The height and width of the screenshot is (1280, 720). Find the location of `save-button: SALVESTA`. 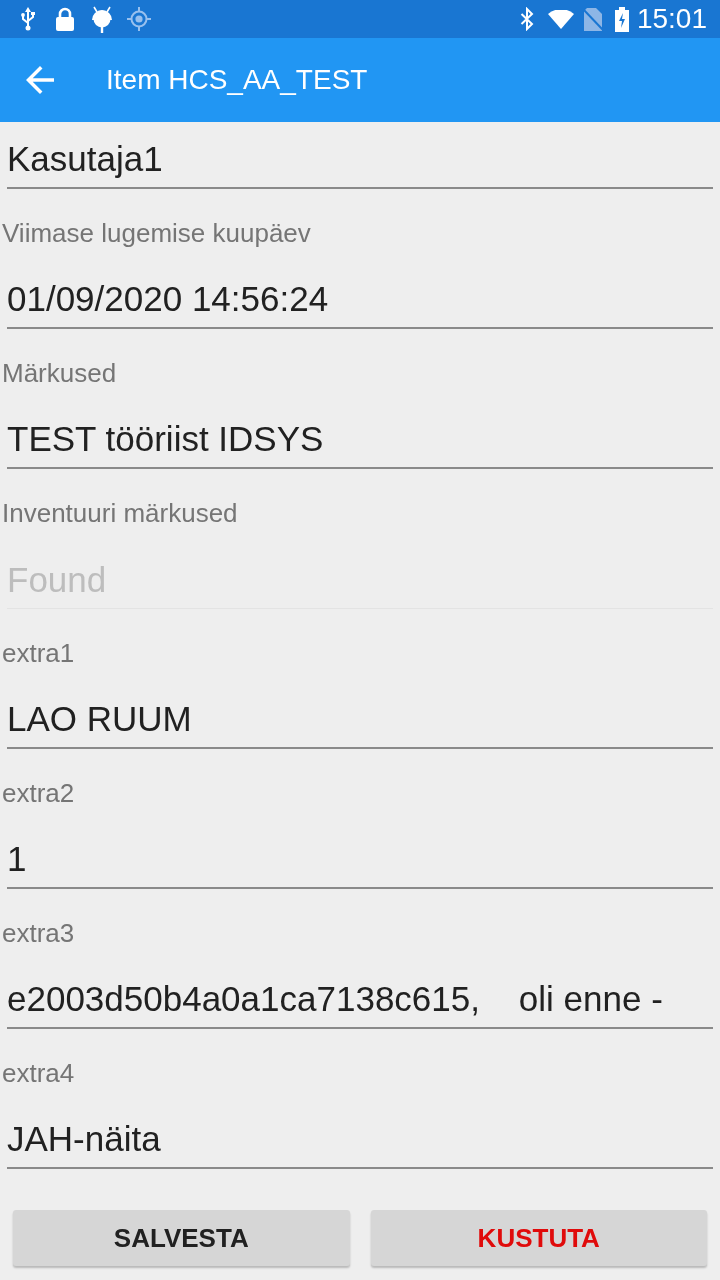

save-button: SALVESTA is located at coordinates (181, 1238).